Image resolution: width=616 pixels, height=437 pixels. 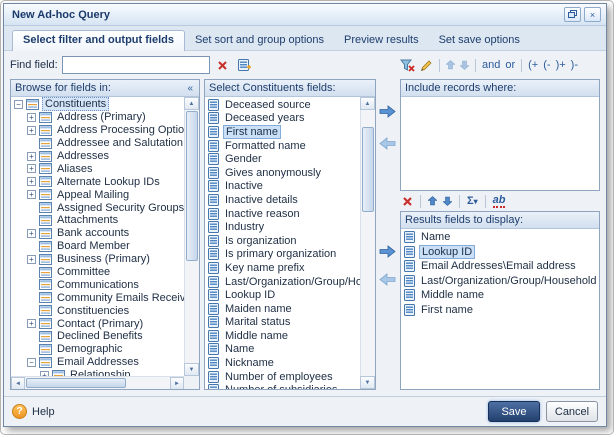 What do you see at coordinates (97, 233) in the screenshot?
I see `tree-item: + Bank accounts` at bounding box center [97, 233].